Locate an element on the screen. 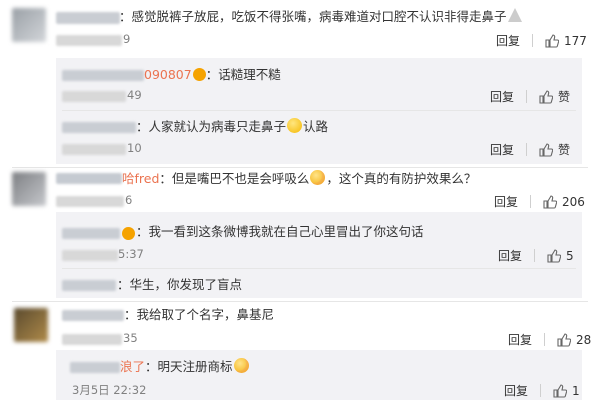  reply-actions: 回复 1 is located at coordinates (542, 390).